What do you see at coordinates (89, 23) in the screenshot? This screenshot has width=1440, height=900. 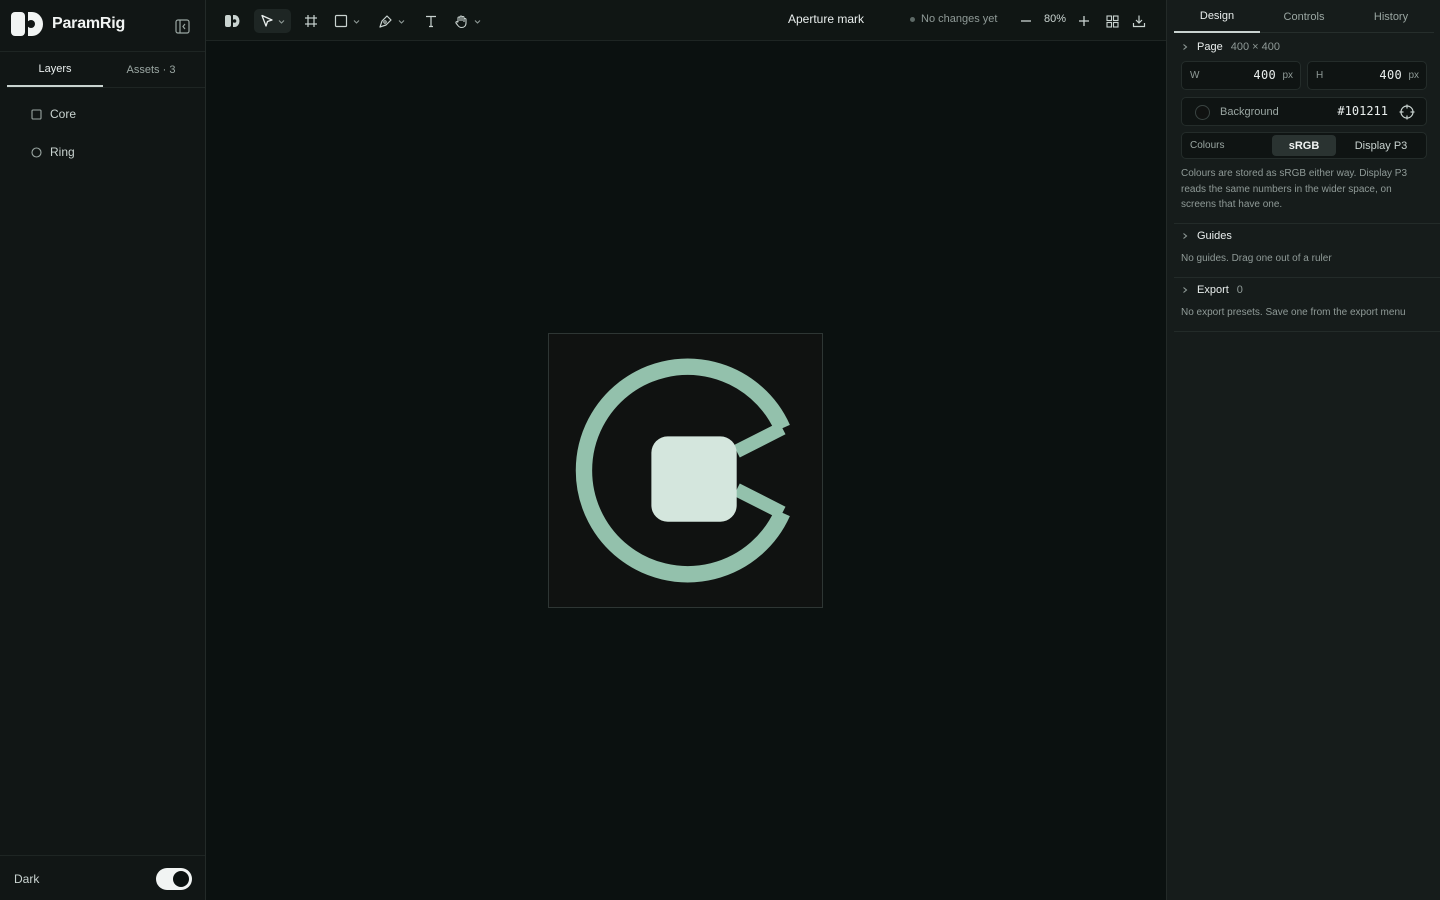 I see `app-name: ParamRig` at bounding box center [89, 23].